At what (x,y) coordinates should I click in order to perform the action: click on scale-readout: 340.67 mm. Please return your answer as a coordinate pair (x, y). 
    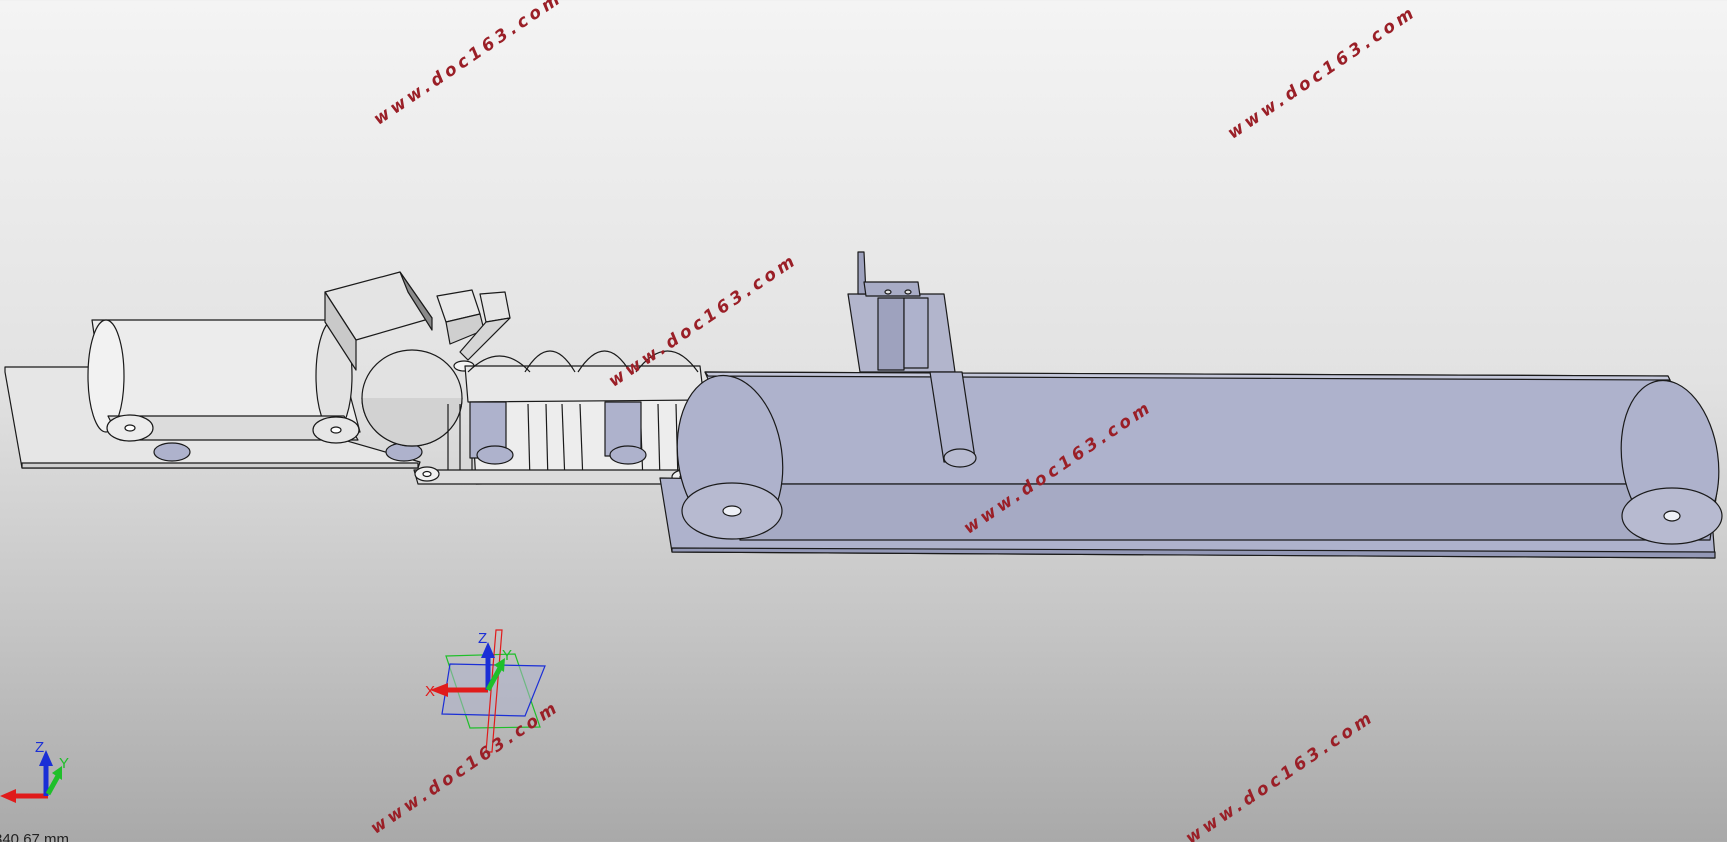
    Looking at the image, I should click on (35, 836).